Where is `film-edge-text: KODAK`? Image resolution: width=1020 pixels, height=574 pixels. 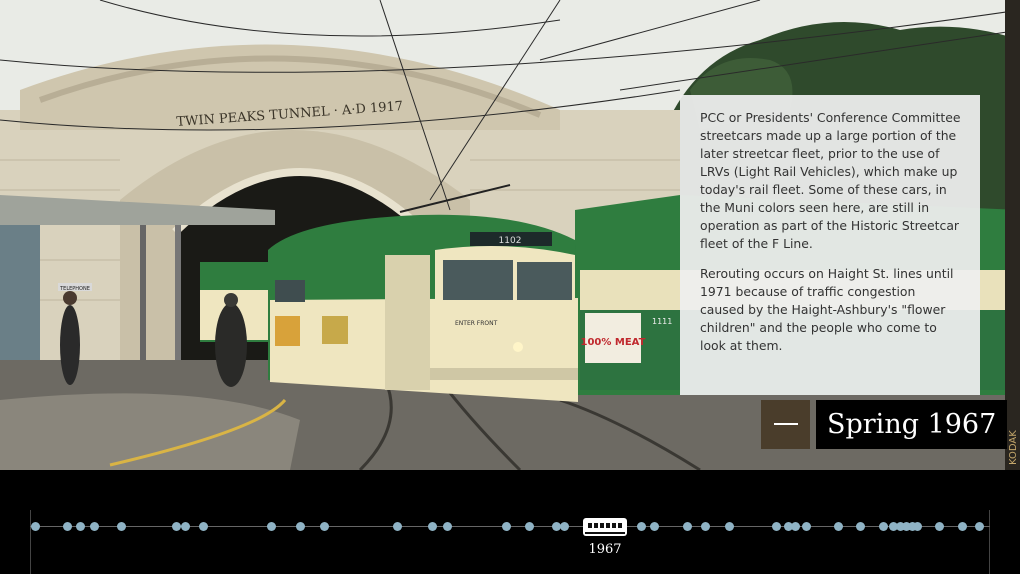 film-edge-text: KODAK is located at coordinates (1013, 447).